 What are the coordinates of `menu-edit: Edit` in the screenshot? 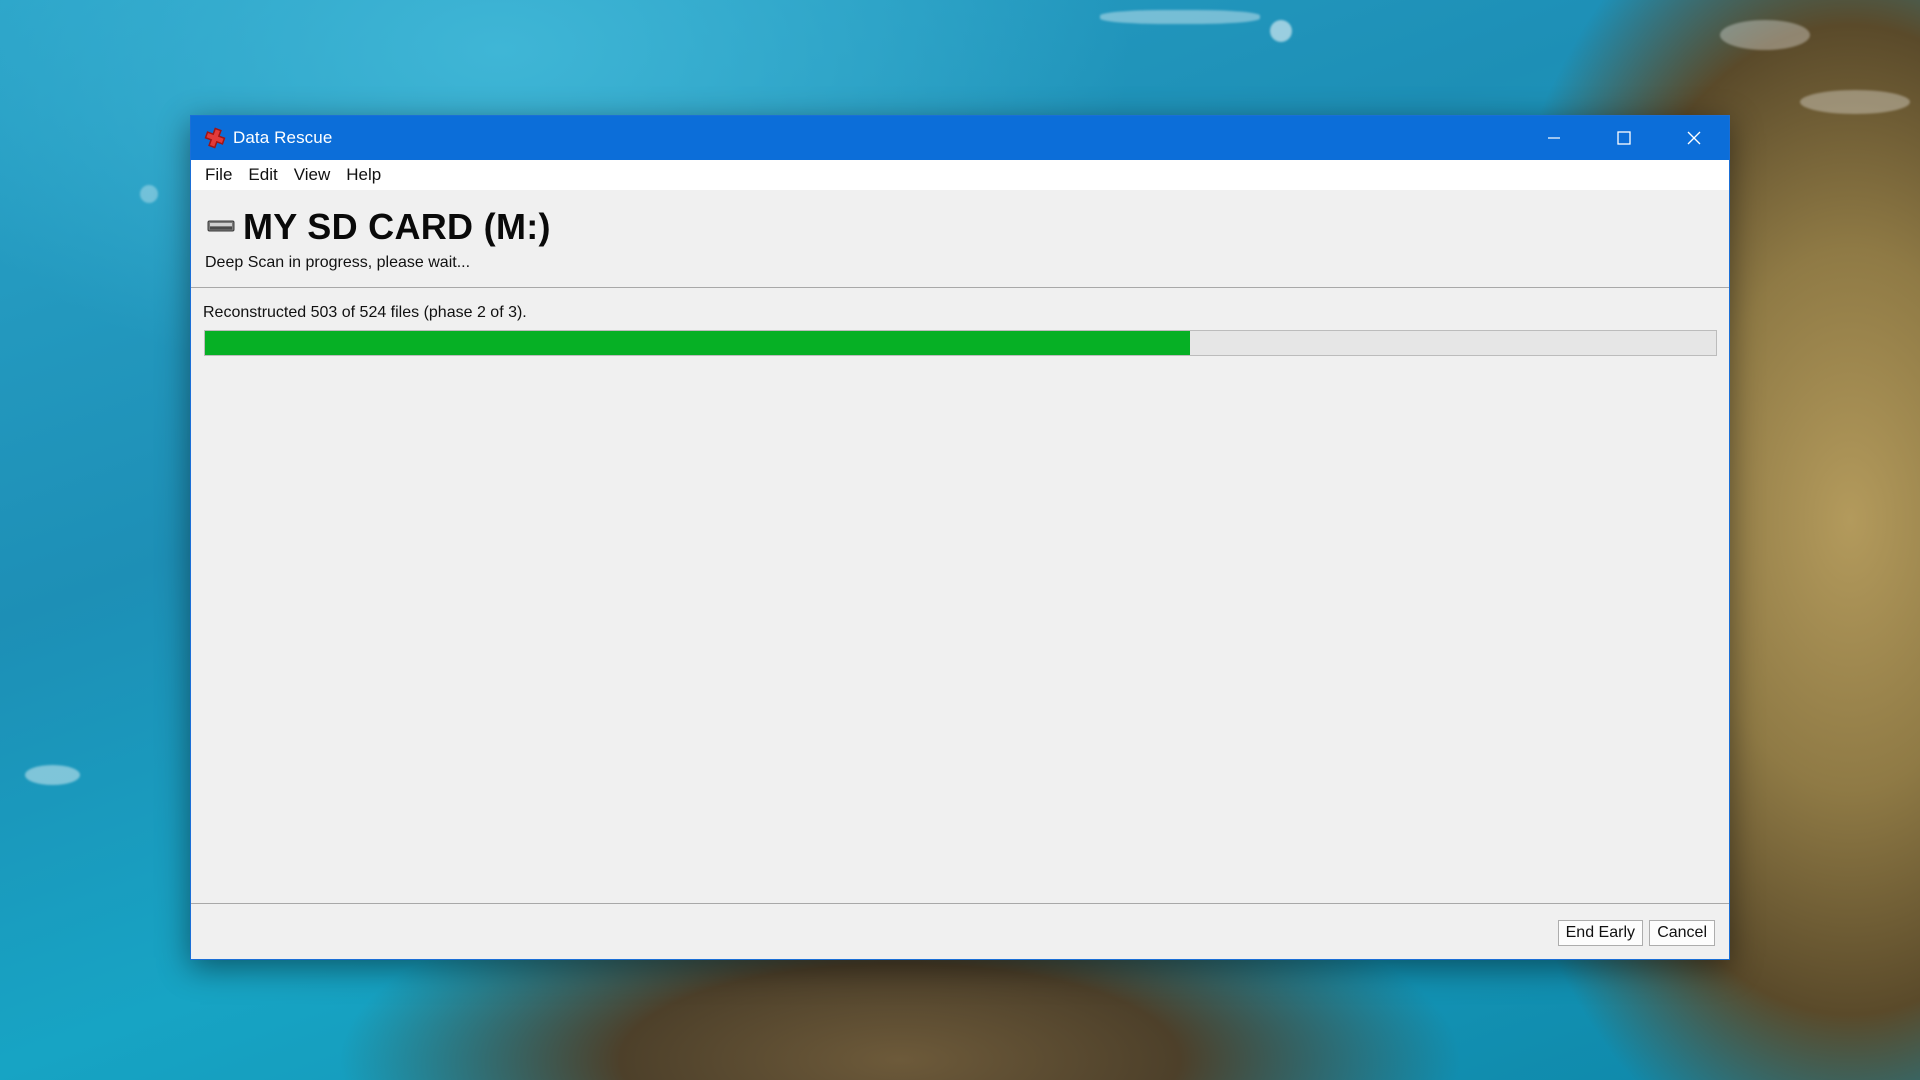 It's located at (262, 175).